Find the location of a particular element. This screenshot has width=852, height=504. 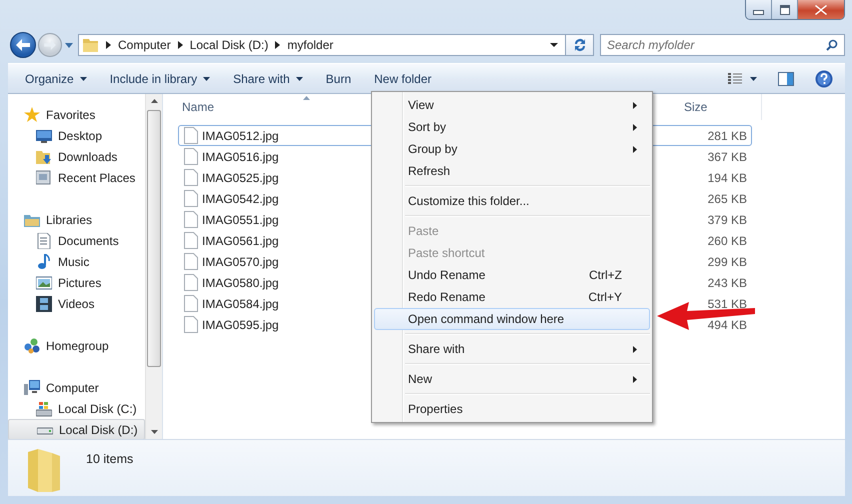

file-name: IMAG0525.jpg is located at coordinates (240, 177).